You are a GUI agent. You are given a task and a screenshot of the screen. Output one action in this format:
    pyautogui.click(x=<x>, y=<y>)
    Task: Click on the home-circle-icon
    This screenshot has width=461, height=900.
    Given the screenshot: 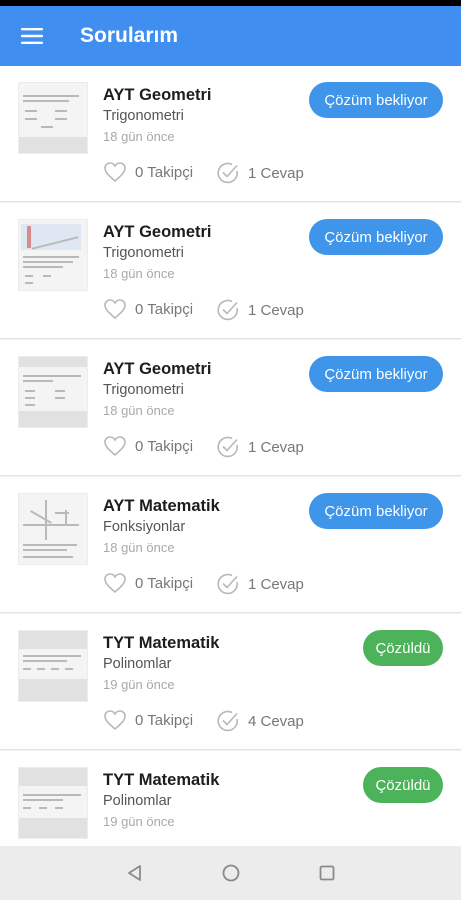 What is the action you would take?
    pyautogui.click(x=230, y=873)
    